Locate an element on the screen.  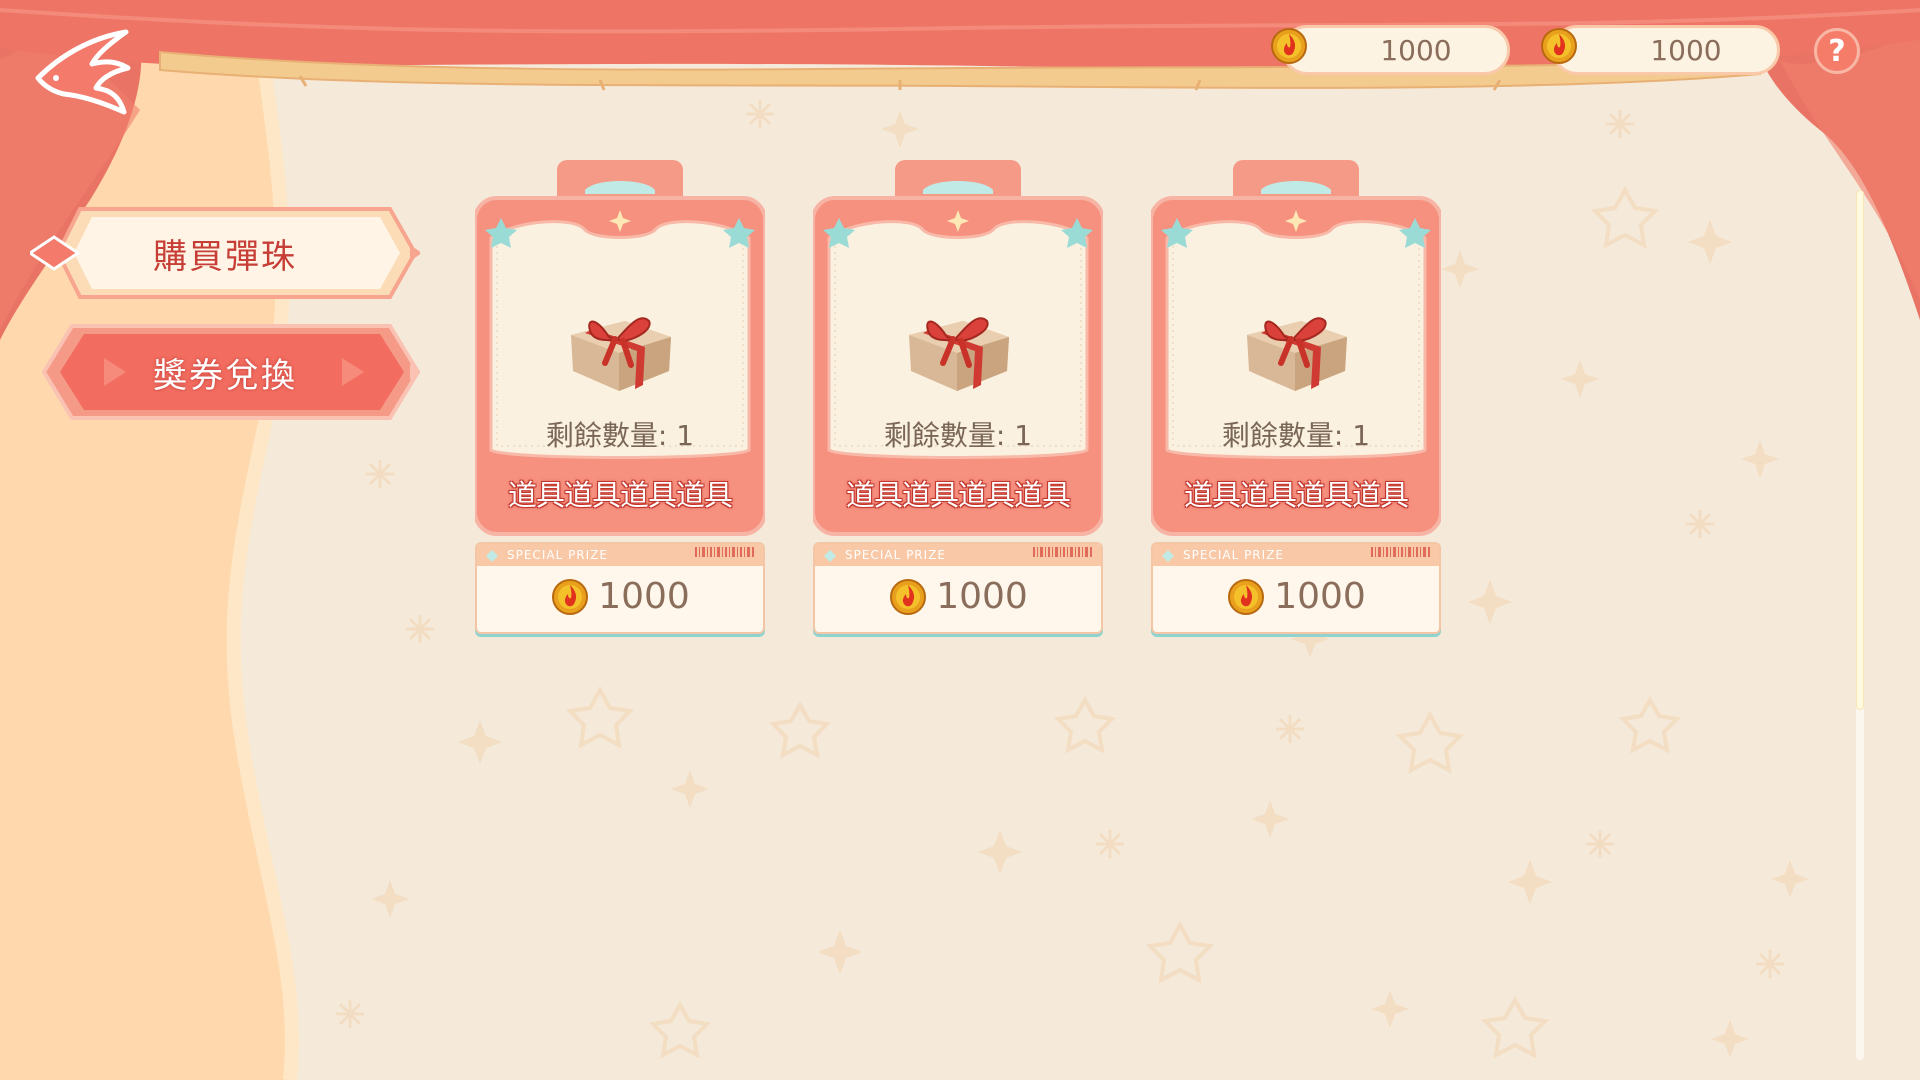
tab-voucher-exchange: 獎券兌換 is located at coordinates (225, 372).